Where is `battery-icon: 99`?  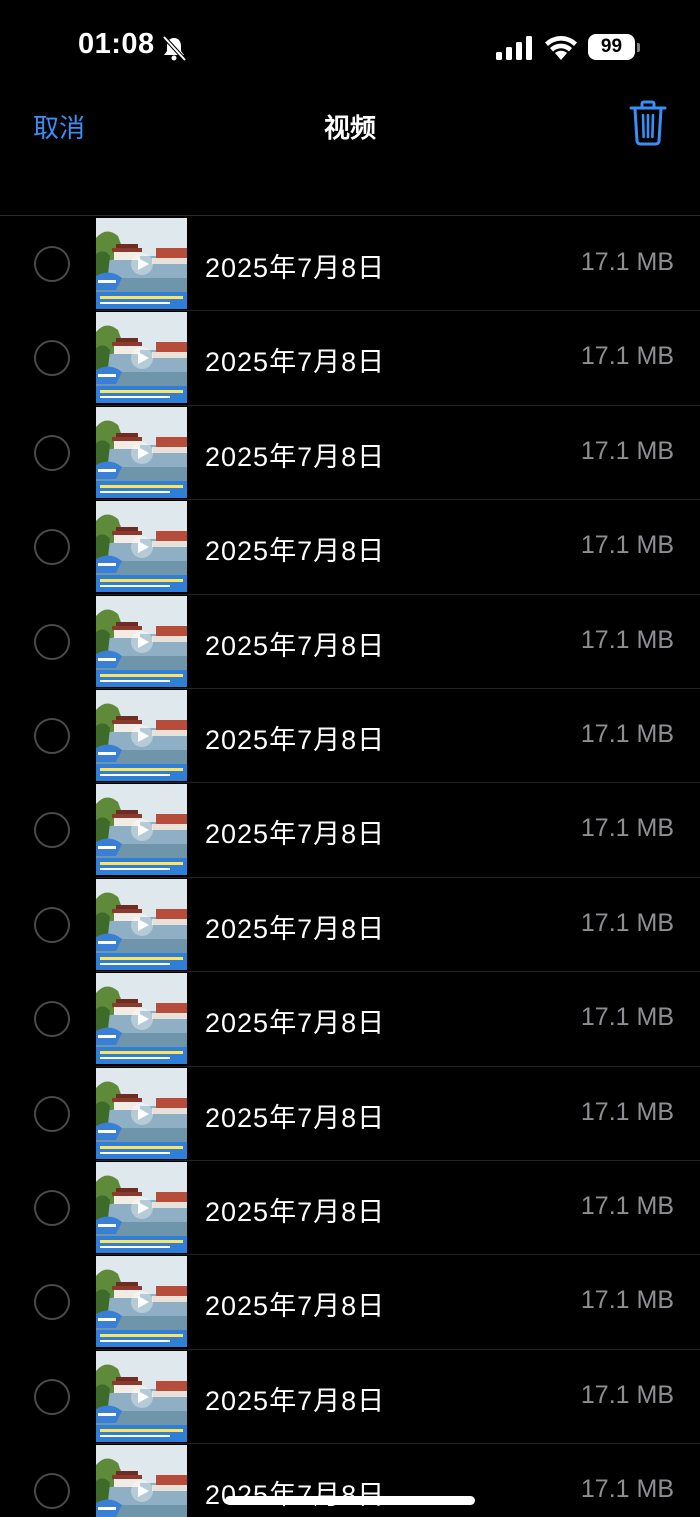 battery-icon: 99 is located at coordinates (614, 47).